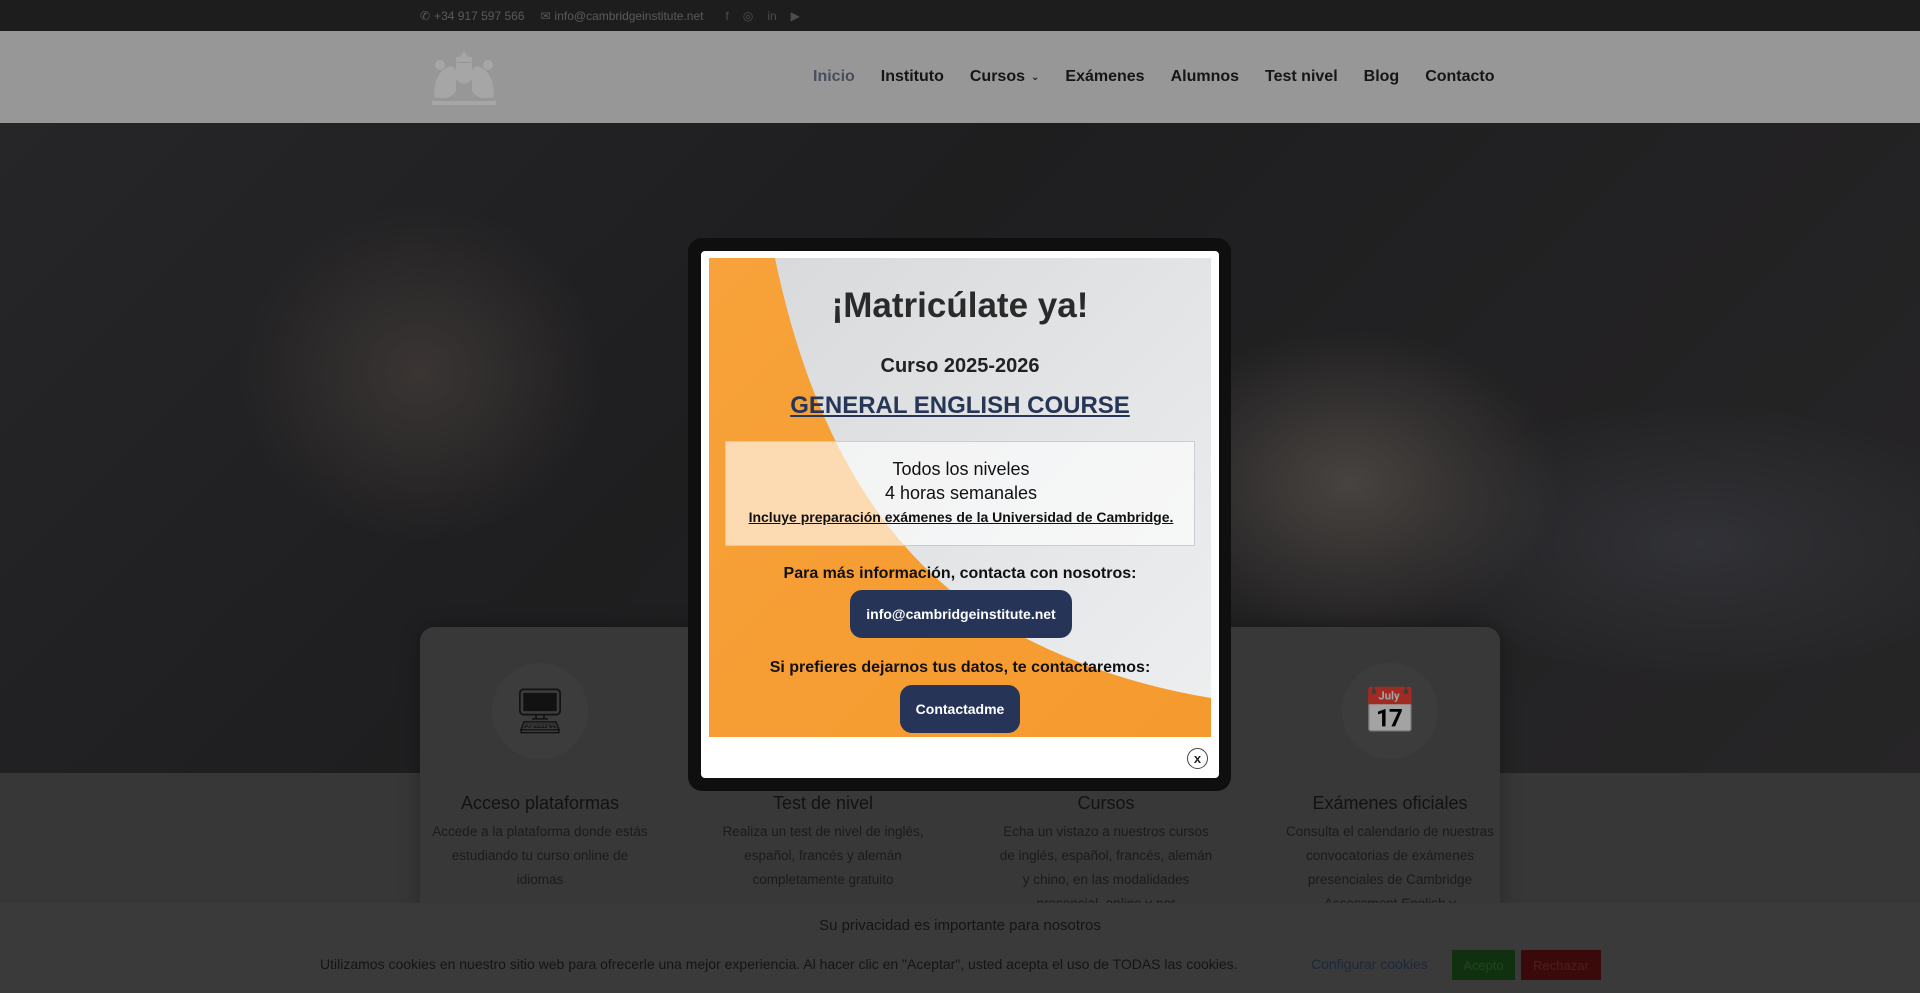 The height and width of the screenshot is (993, 1920). Describe the element at coordinates (961, 614) in the screenshot. I see `email-button: info@cambridgeinstitute.net` at that location.